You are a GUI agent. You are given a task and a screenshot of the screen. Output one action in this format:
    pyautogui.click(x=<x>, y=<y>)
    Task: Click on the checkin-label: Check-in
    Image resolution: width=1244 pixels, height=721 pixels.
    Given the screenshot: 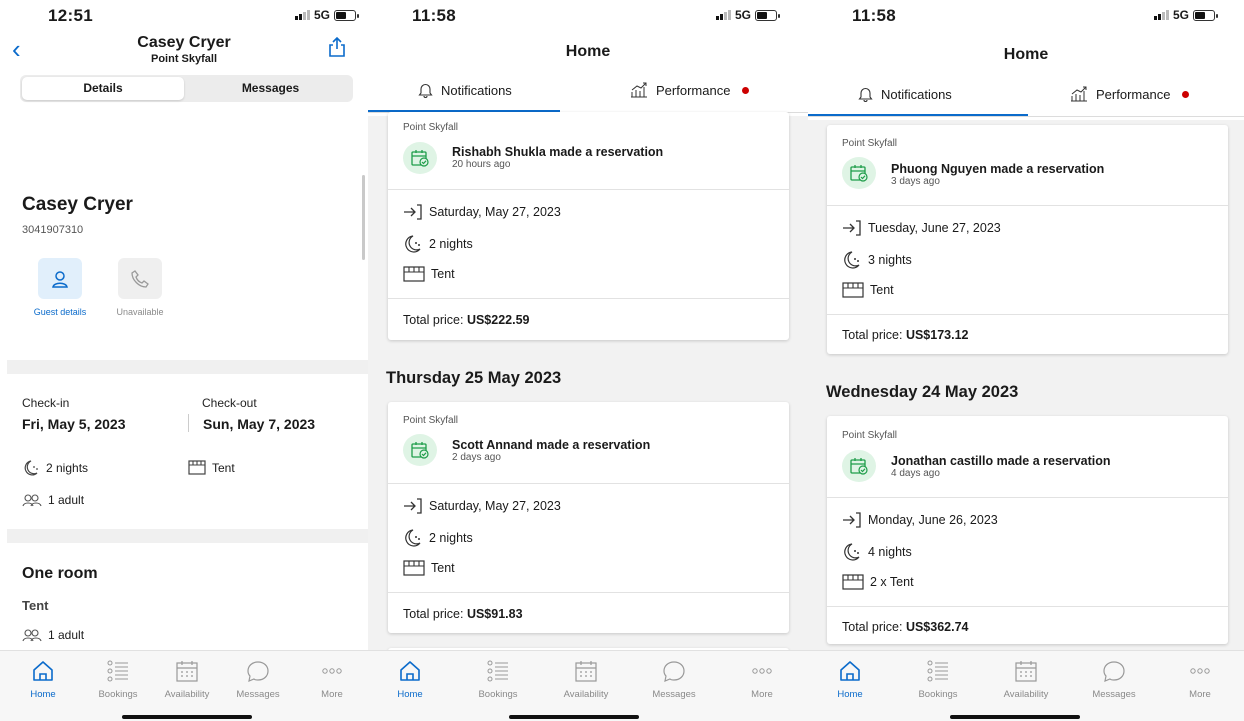 What is the action you would take?
    pyautogui.click(x=46, y=403)
    